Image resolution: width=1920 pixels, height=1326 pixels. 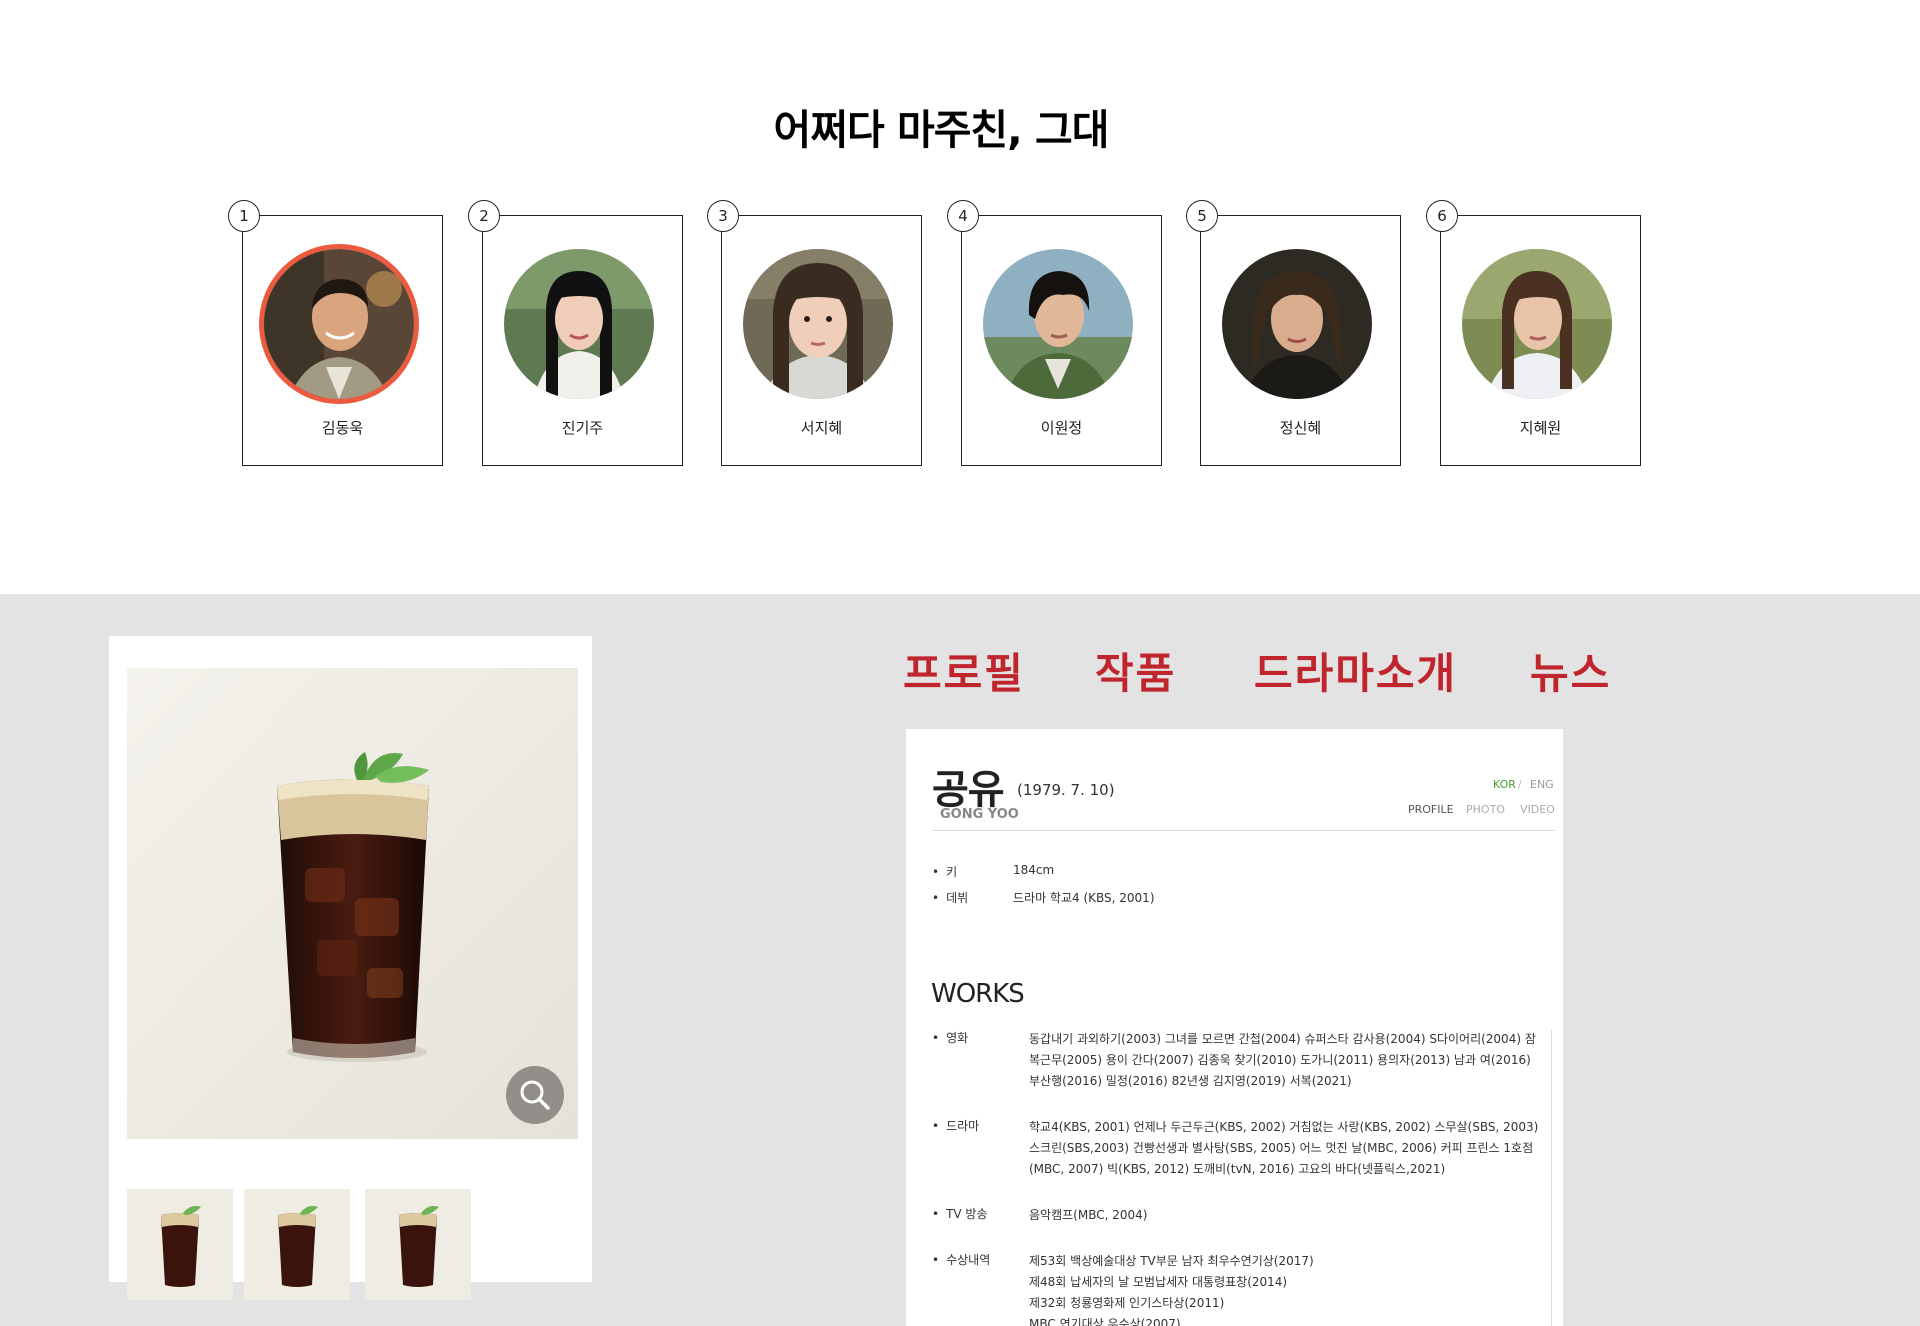 What do you see at coordinates (977, 1213) in the screenshot?
I see `works-category: TV 방송` at bounding box center [977, 1213].